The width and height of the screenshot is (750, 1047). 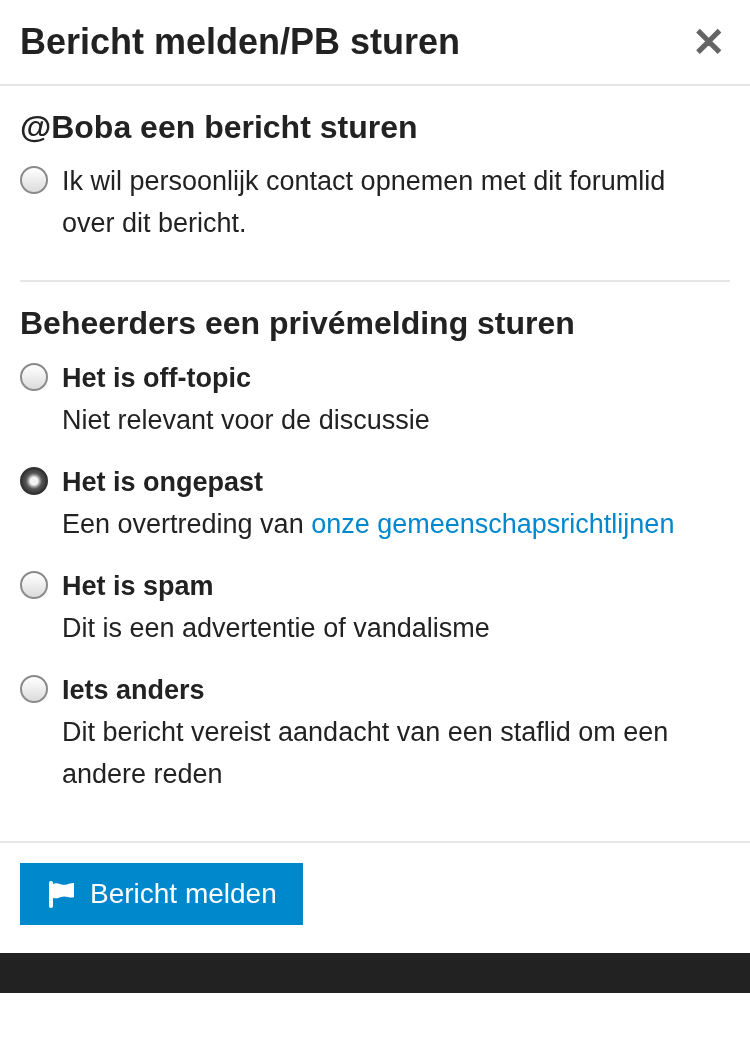 What do you see at coordinates (709, 42) in the screenshot?
I see `close-button: ✕` at bounding box center [709, 42].